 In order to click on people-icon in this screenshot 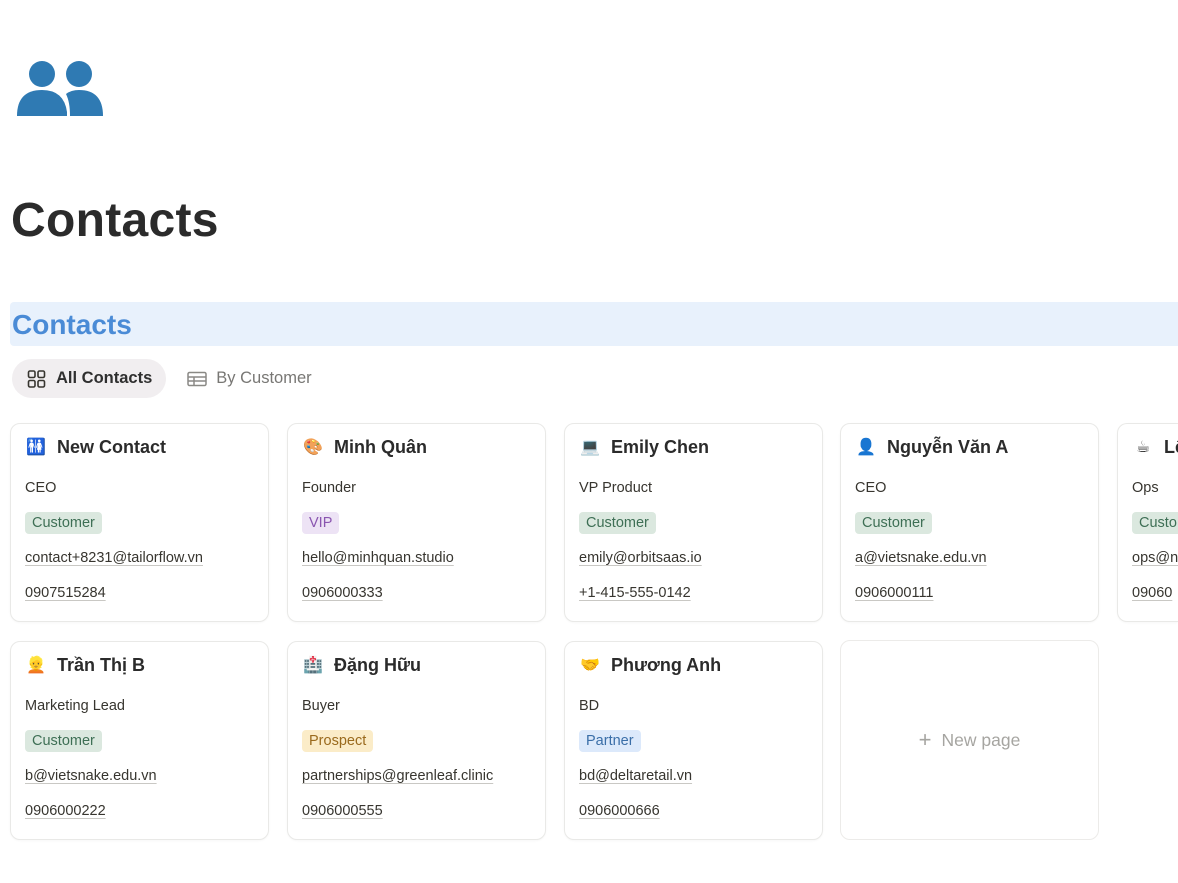, I will do `click(60, 89)`.